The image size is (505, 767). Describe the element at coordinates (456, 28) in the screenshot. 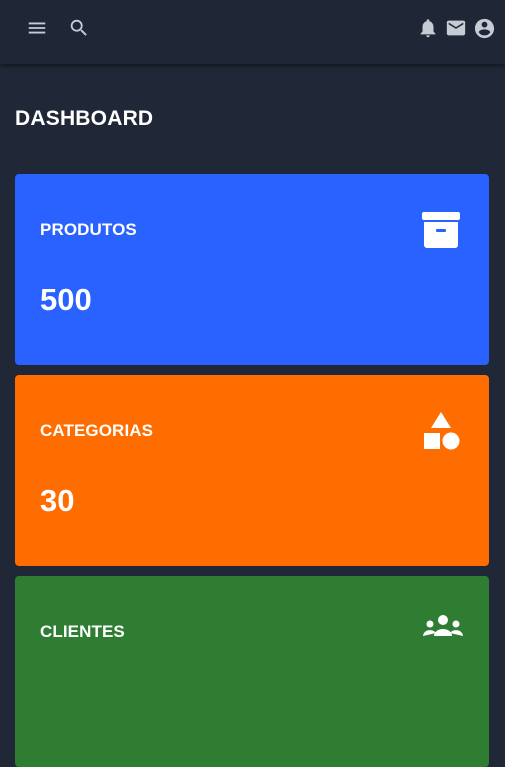

I see `mail-icon` at that location.